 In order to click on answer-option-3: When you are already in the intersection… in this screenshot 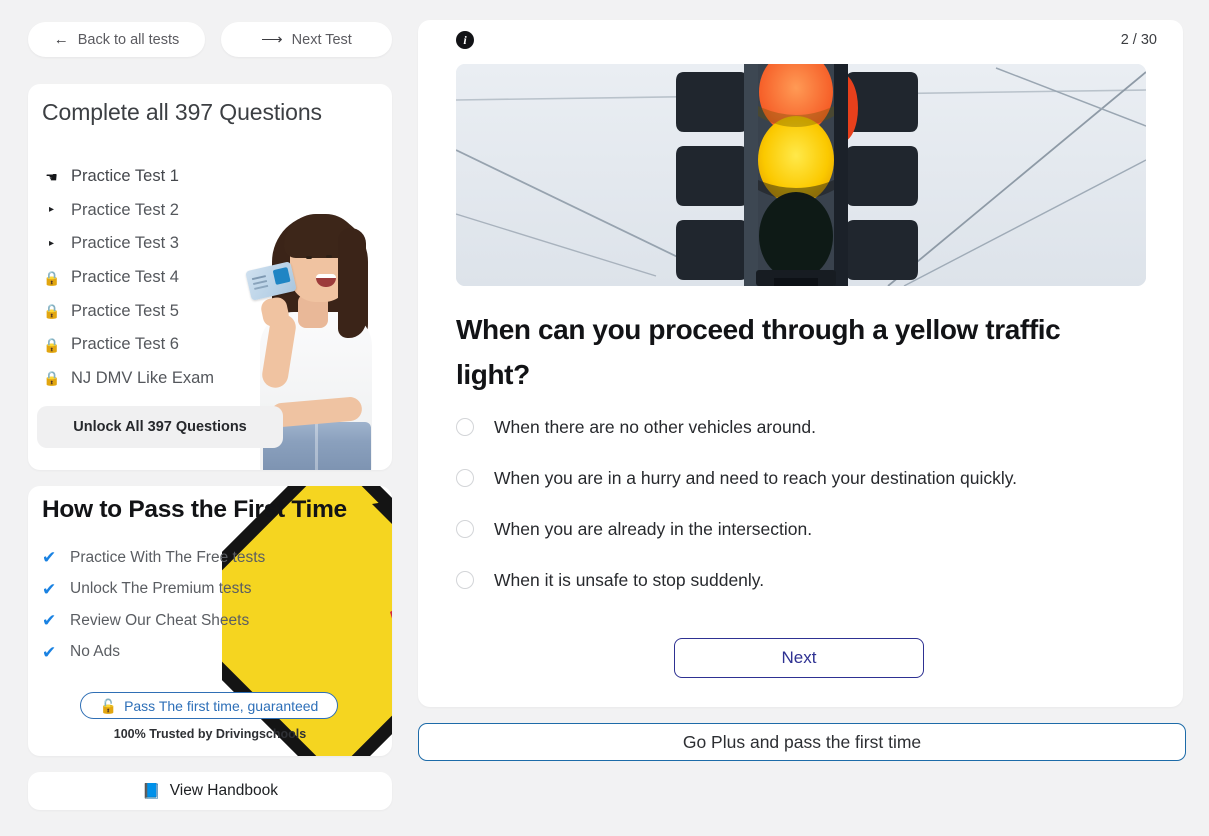, I will do `click(801, 539)`.